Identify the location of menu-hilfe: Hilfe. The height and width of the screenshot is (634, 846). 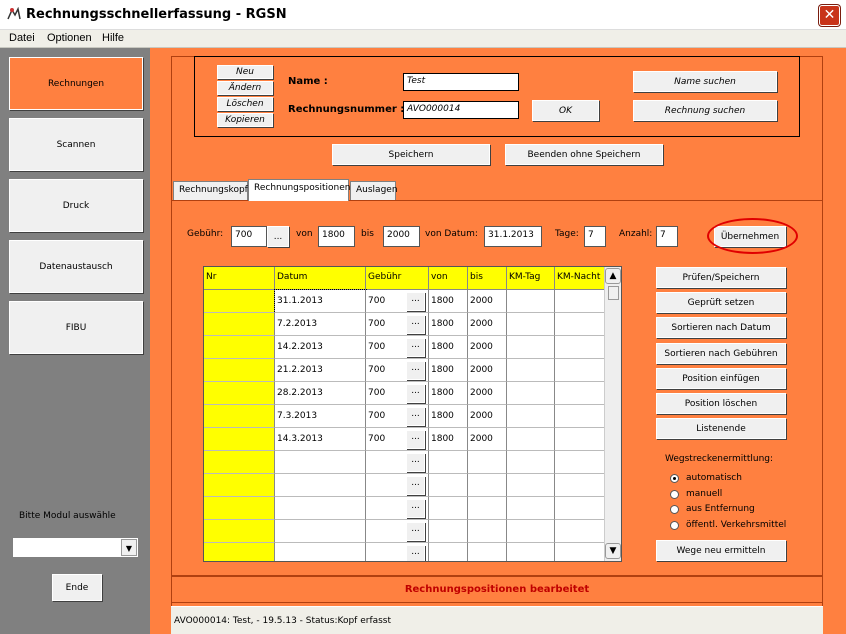
(113, 38).